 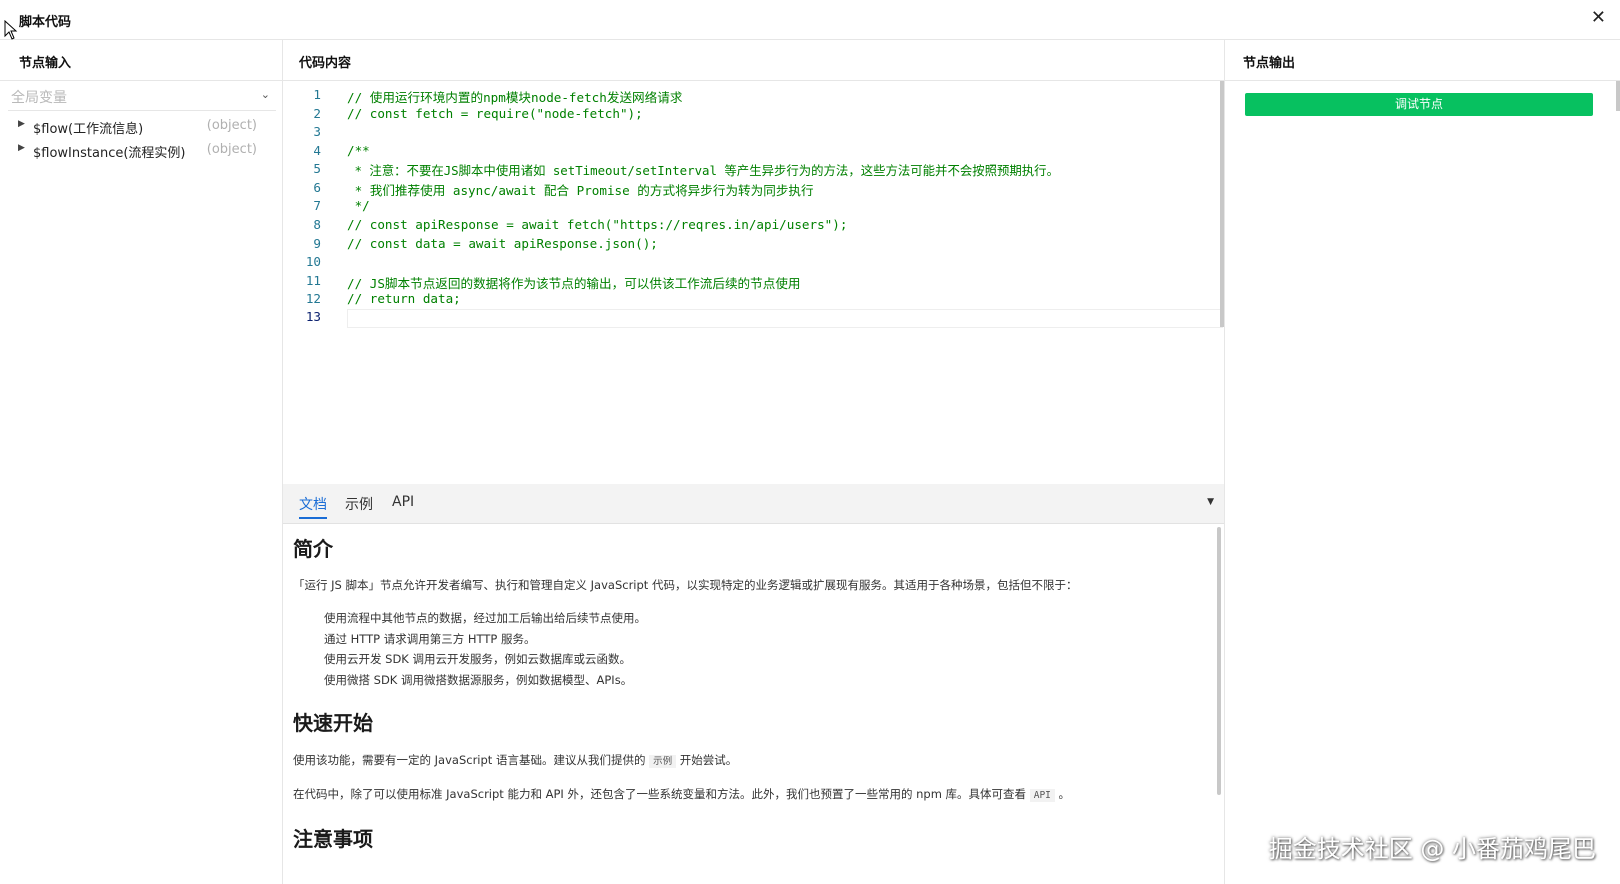 What do you see at coordinates (313, 280) in the screenshot?
I see `line-number: 11` at bounding box center [313, 280].